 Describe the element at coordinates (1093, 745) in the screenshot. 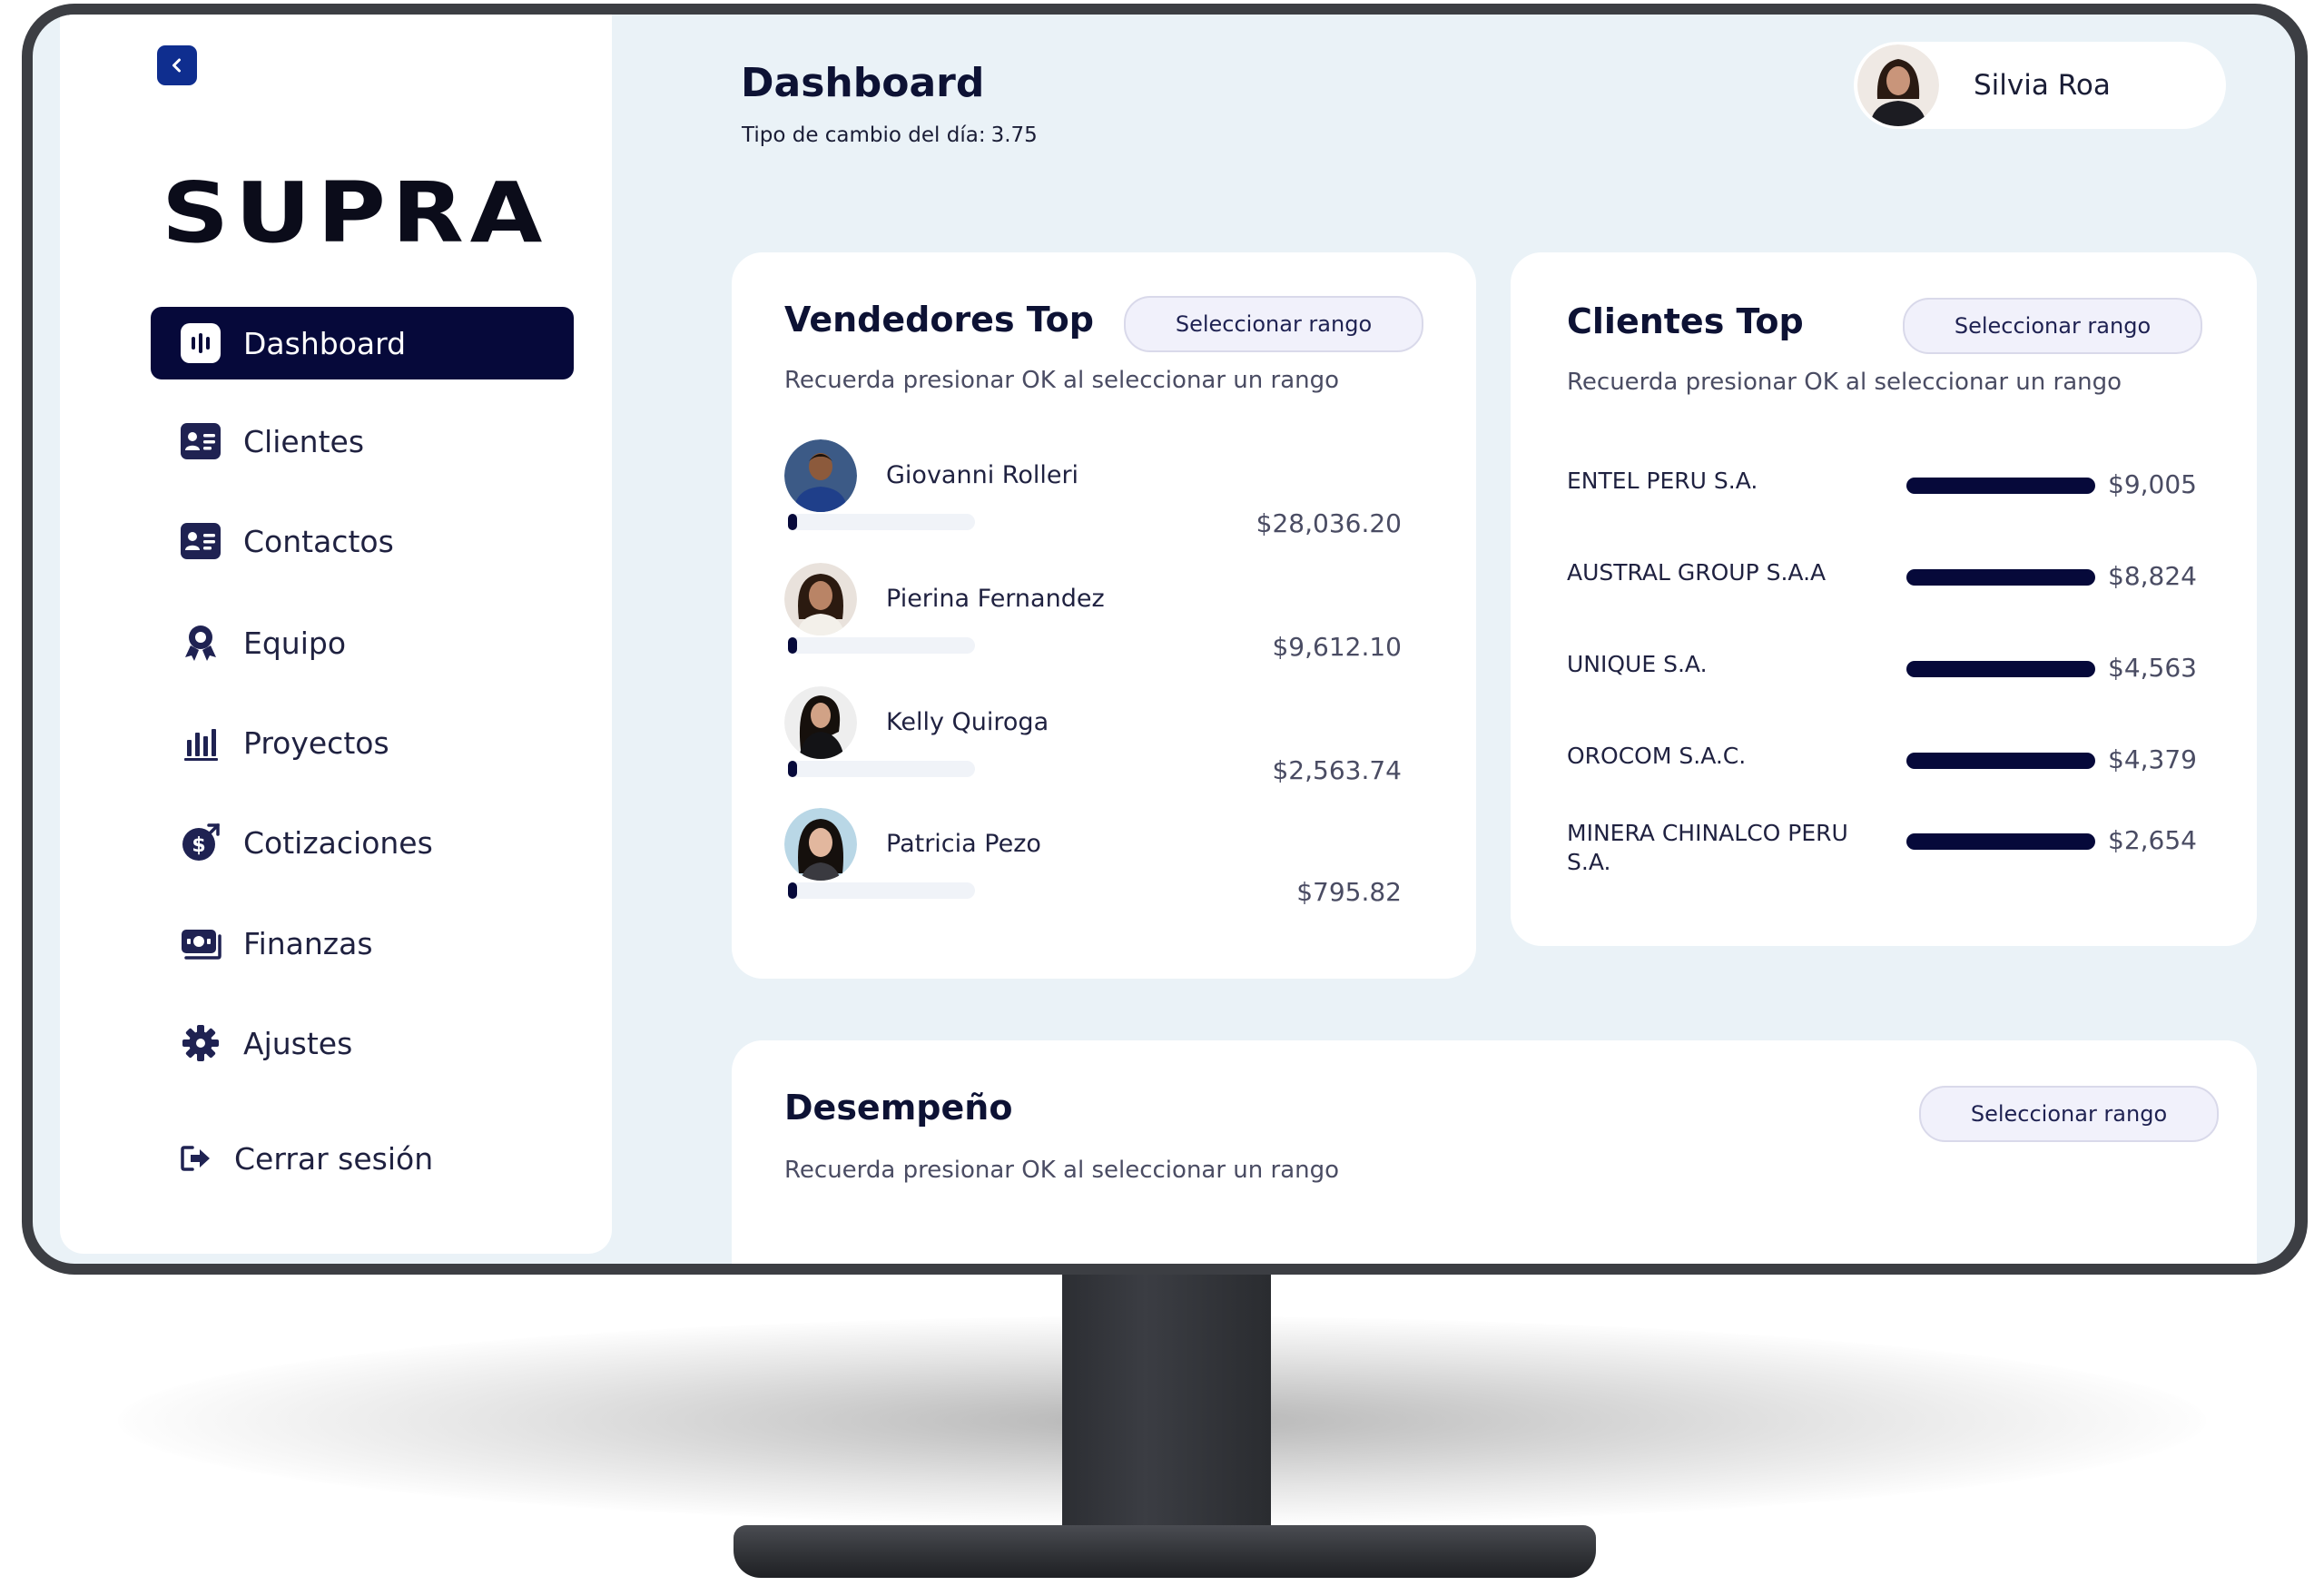

I see `list-item: Kelly Quiroga $2,563.74` at that location.